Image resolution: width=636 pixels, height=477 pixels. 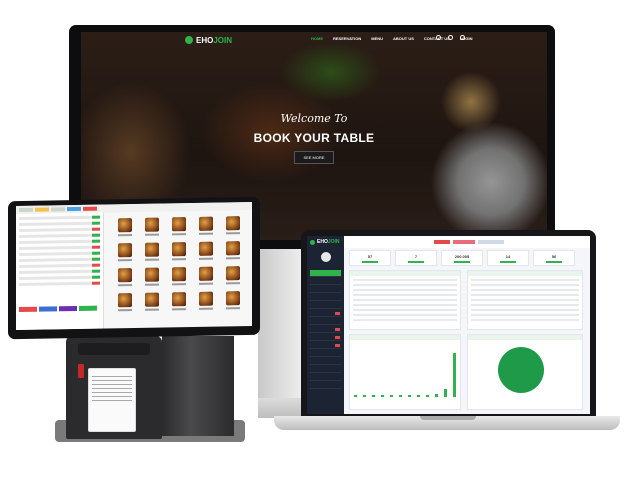 What do you see at coordinates (508, 258) in the screenshot?
I see `stat-card: 14` at bounding box center [508, 258].